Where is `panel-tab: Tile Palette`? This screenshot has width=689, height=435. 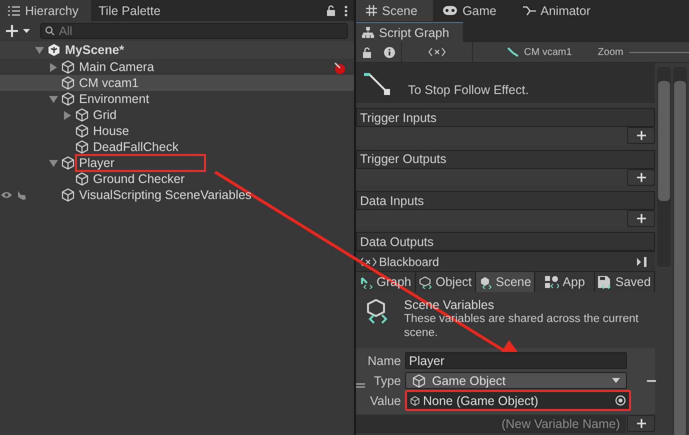 panel-tab: Tile Palette is located at coordinates (131, 10).